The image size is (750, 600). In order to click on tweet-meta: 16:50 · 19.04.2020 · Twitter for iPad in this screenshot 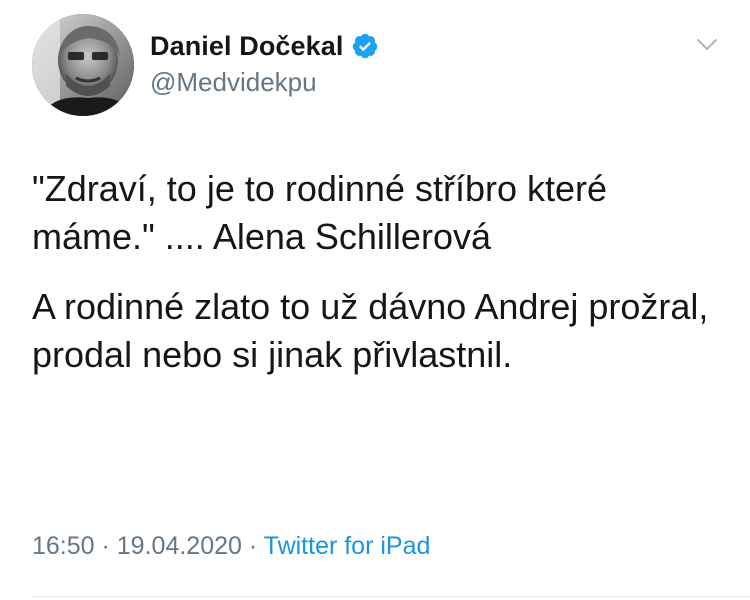, I will do `click(231, 546)`.